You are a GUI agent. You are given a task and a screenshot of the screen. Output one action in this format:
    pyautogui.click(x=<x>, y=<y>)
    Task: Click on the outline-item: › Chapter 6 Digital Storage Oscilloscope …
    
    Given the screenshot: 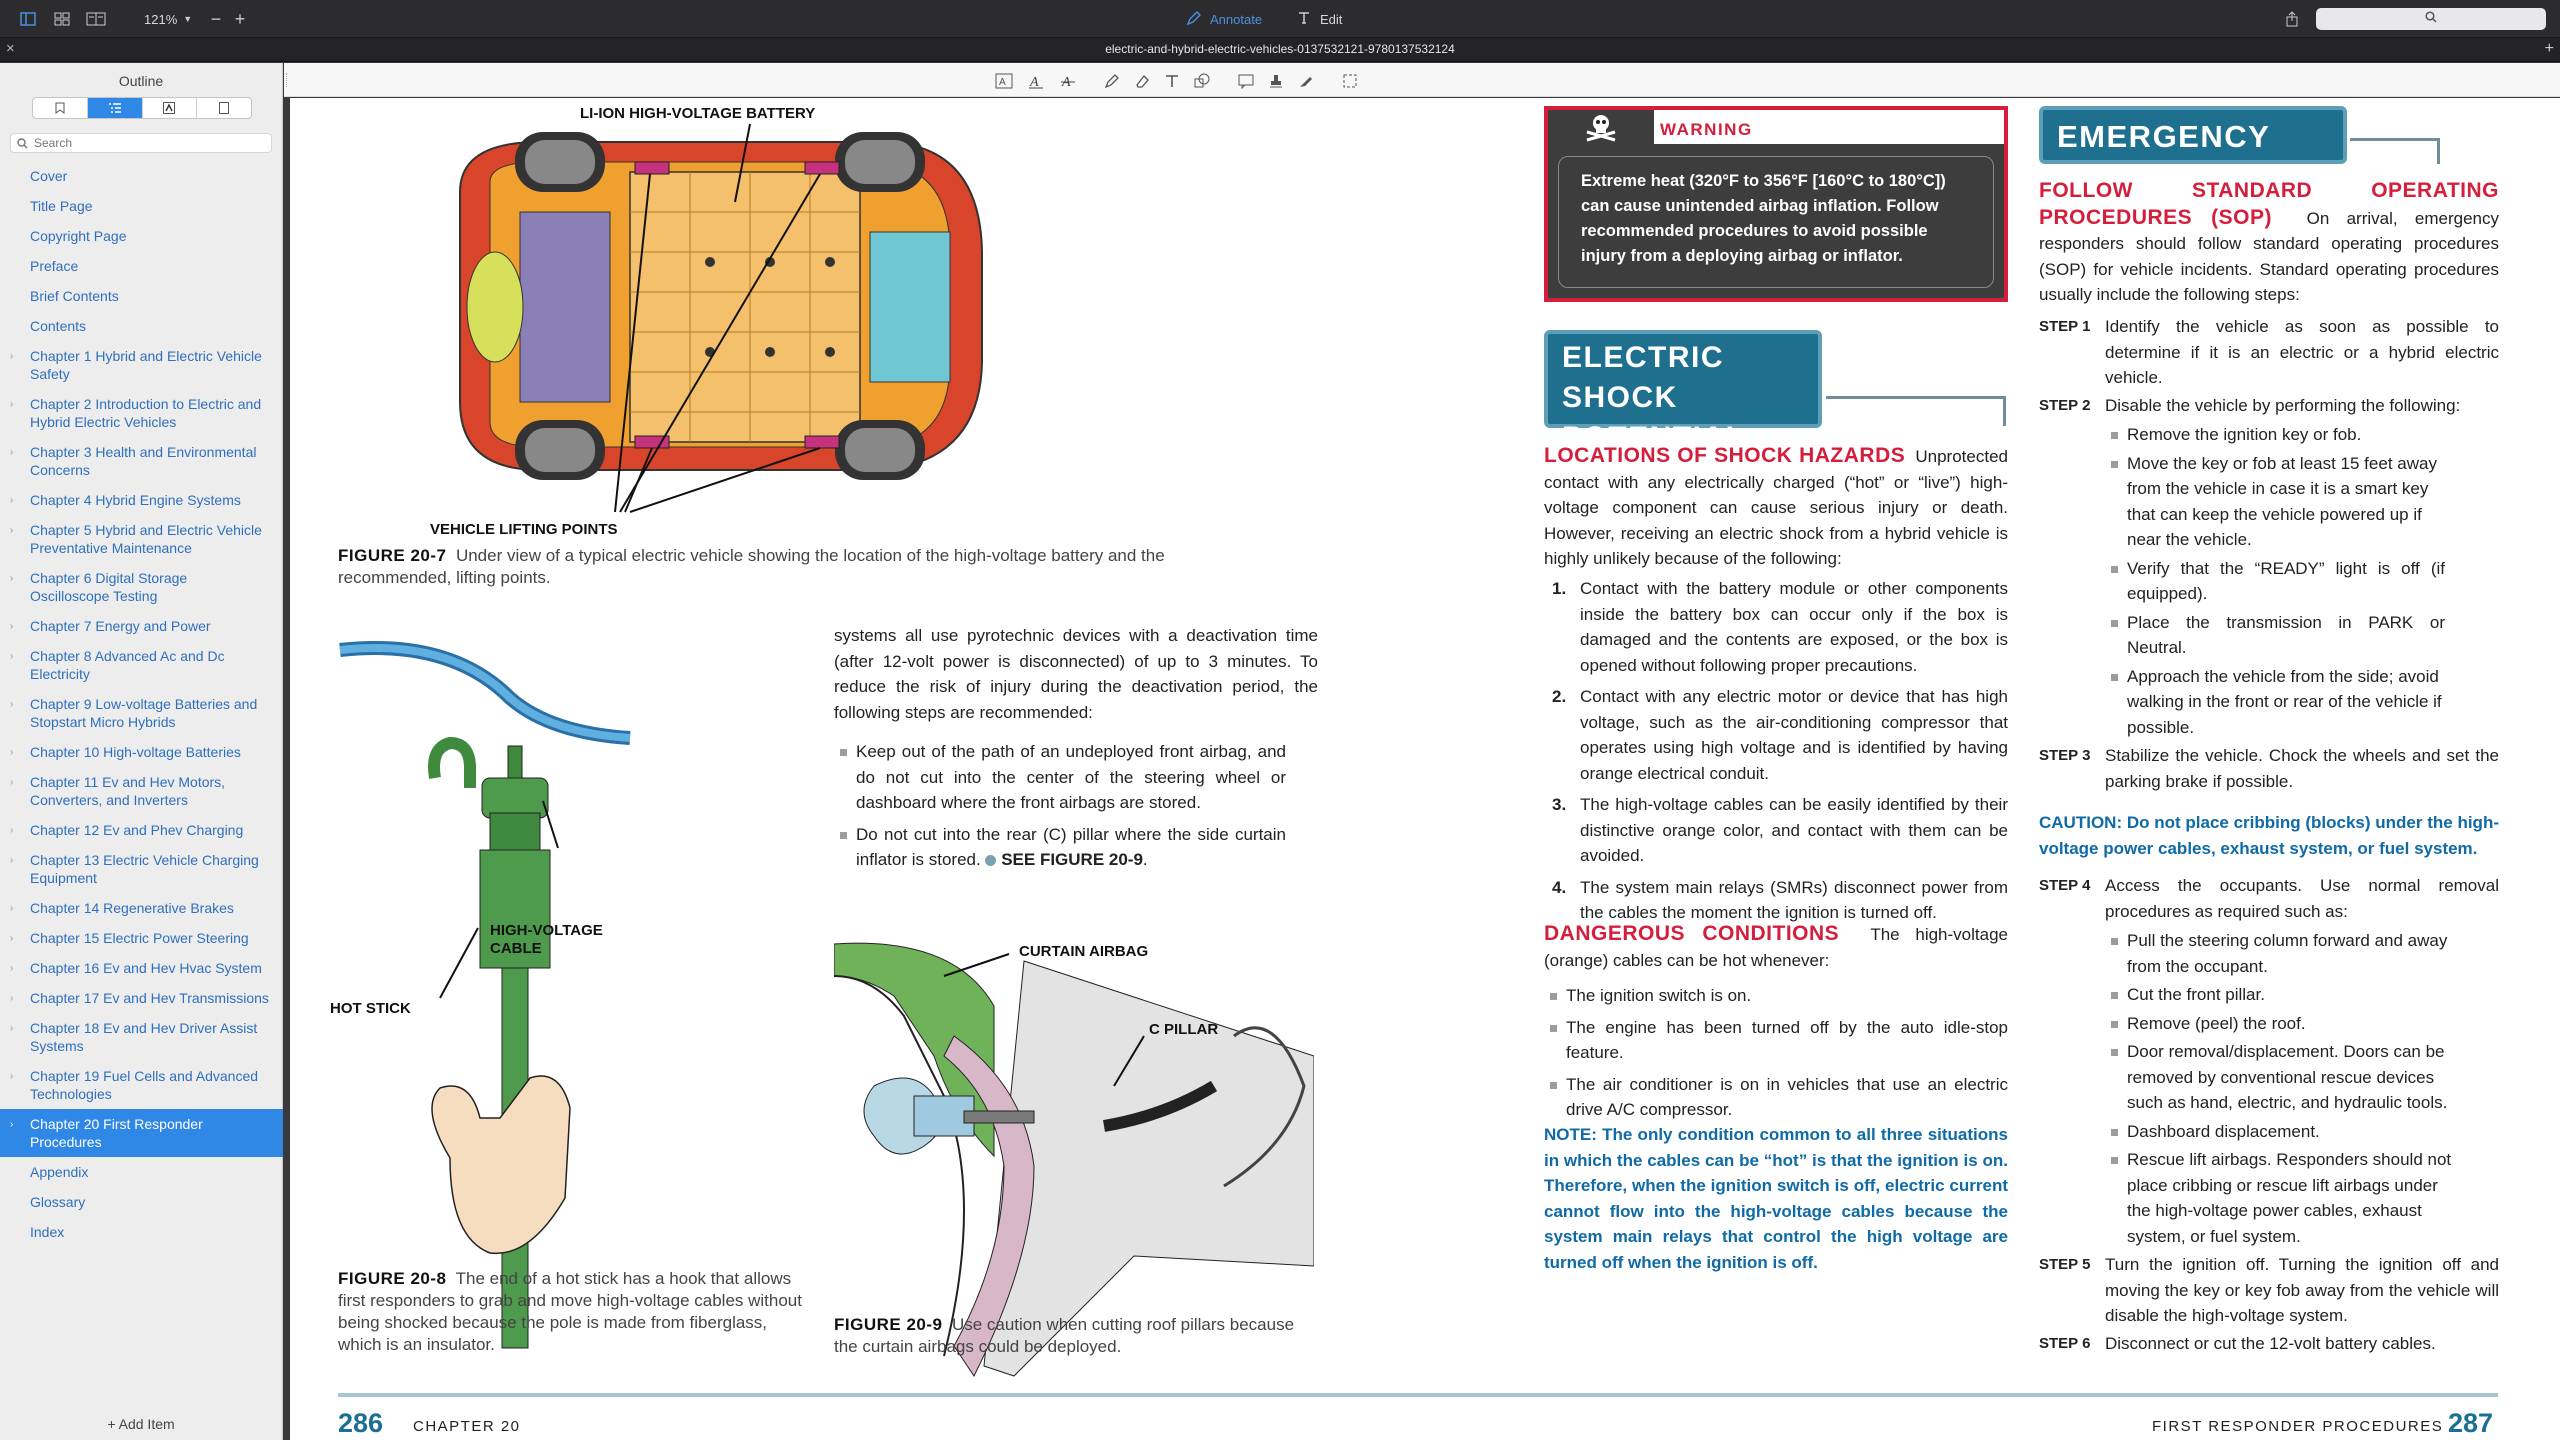 What is the action you would take?
    pyautogui.click(x=141, y=587)
    